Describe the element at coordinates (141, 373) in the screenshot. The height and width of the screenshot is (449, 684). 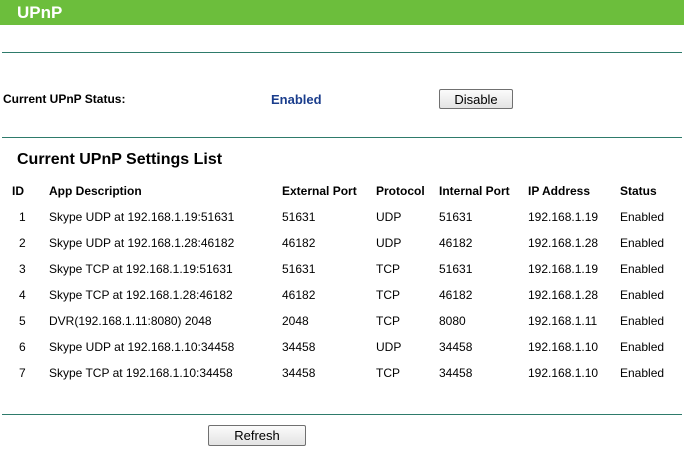
I see `cell-app-description: Skype TCP at 192.168.1.10:34458` at that location.